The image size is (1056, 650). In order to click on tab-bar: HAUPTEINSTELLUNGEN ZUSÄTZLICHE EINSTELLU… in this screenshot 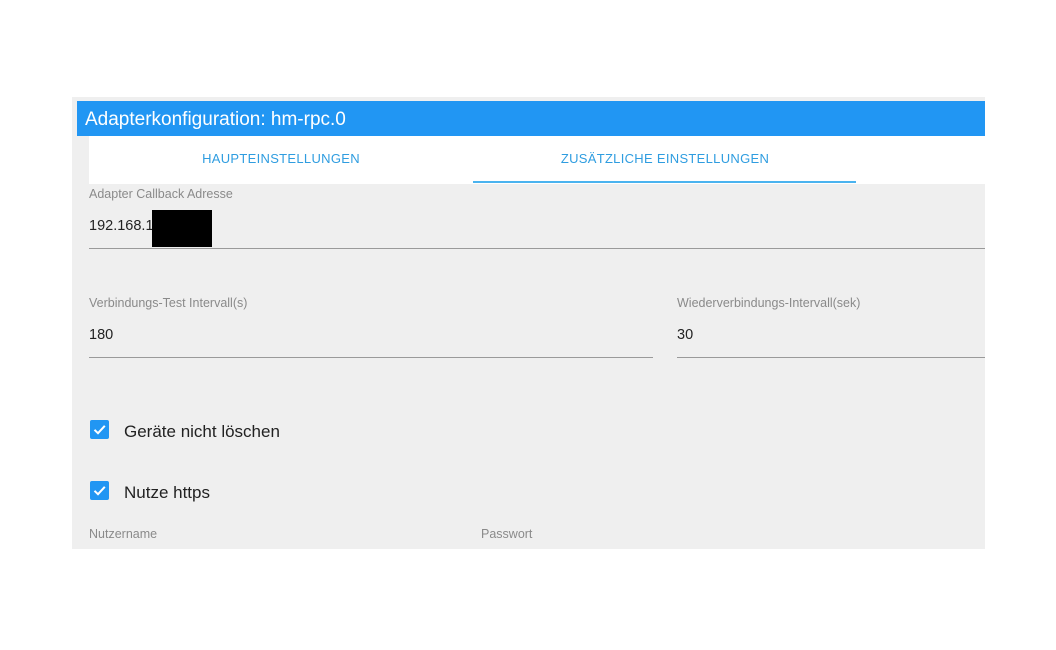, I will do `click(537, 160)`.